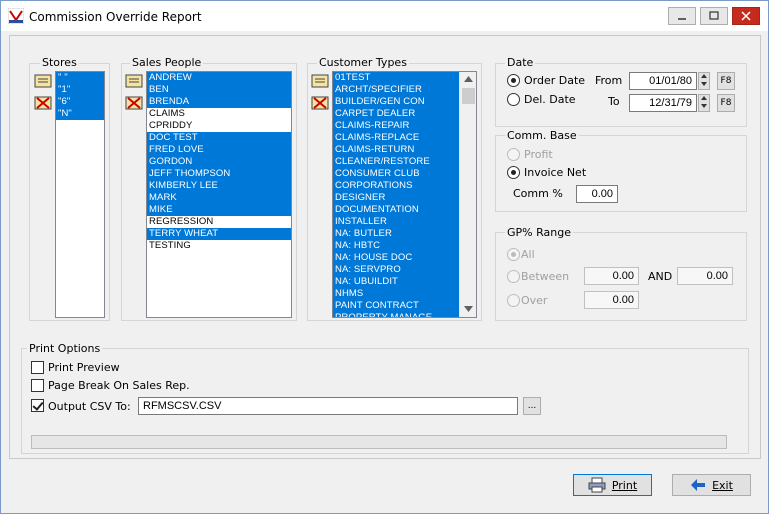 This screenshot has width=769, height=514. What do you see at coordinates (37, 405) in the screenshot?
I see `output-csv-checkbox` at bounding box center [37, 405].